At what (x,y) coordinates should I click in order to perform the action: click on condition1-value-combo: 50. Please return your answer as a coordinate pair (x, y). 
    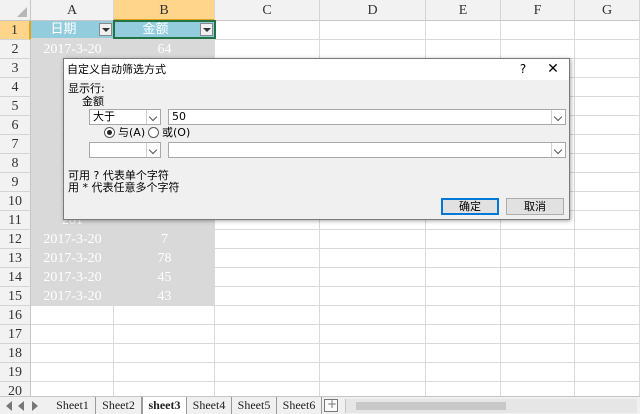
    Looking at the image, I should click on (367, 117).